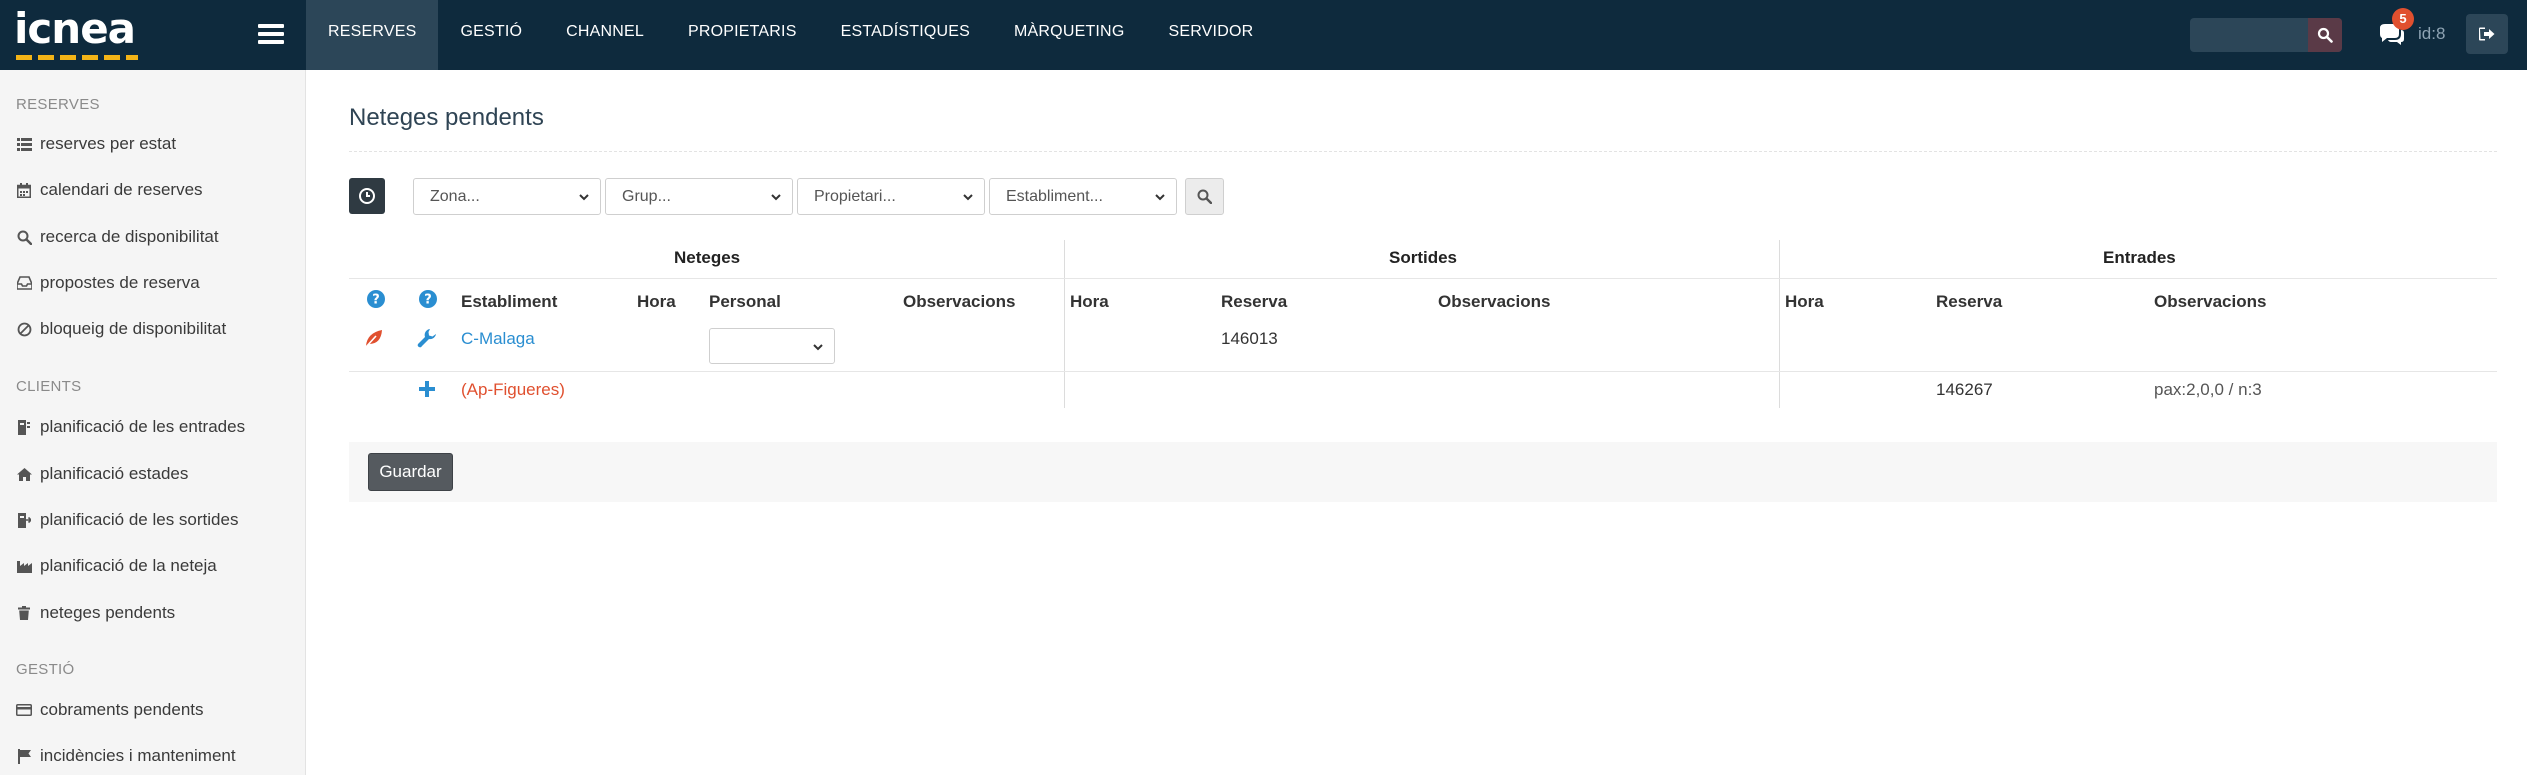  What do you see at coordinates (2210, 301) in the screenshot?
I see `col-entrades-observacions: Observacions` at bounding box center [2210, 301].